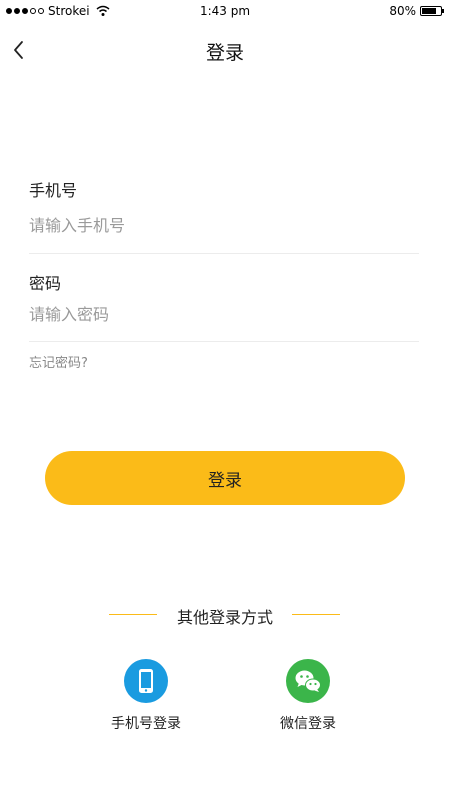  I want to click on phone-label: 手机号, so click(53, 190).